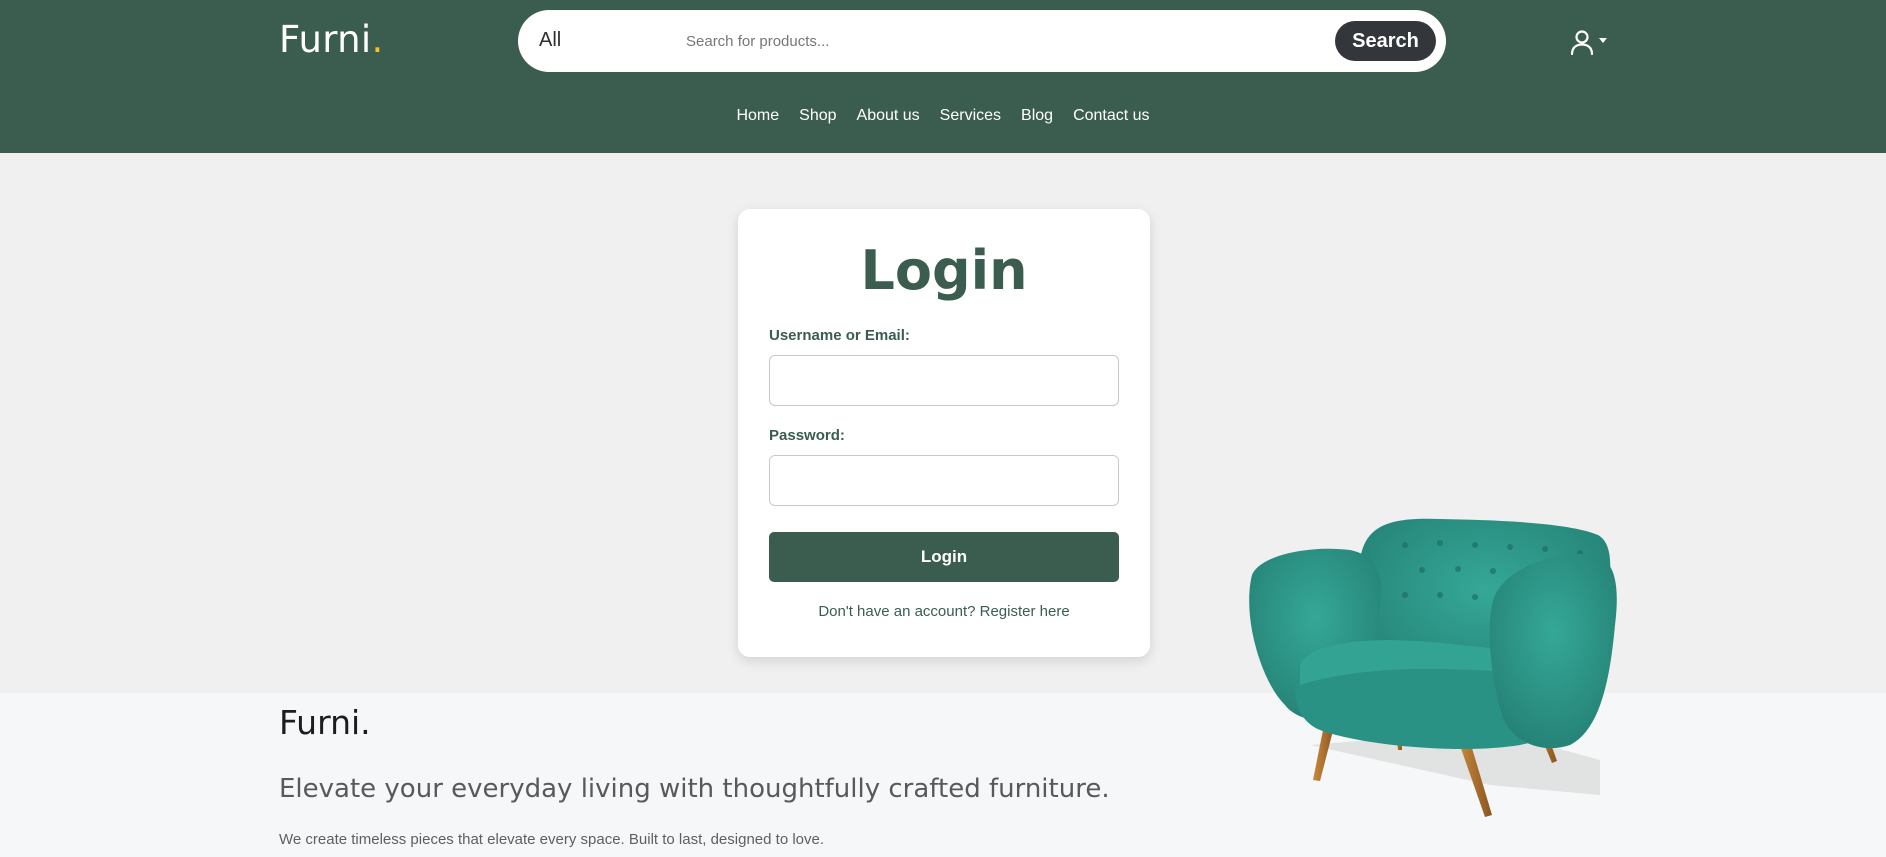  What do you see at coordinates (325, 722) in the screenshot?
I see `footer-logo: Furni.` at bounding box center [325, 722].